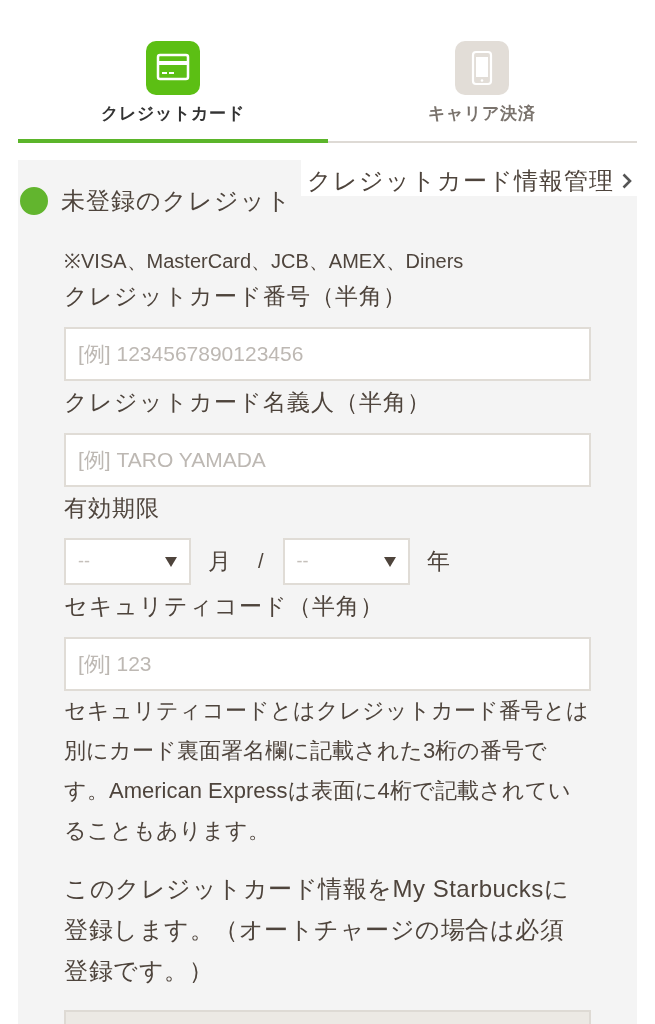 The width and height of the screenshot is (655, 1024). Describe the element at coordinates (264, 261) in the screenshot. I see `accepted-brands-text: ※VISA、MasterCard、JCB、AMEX、Diners` at that location.